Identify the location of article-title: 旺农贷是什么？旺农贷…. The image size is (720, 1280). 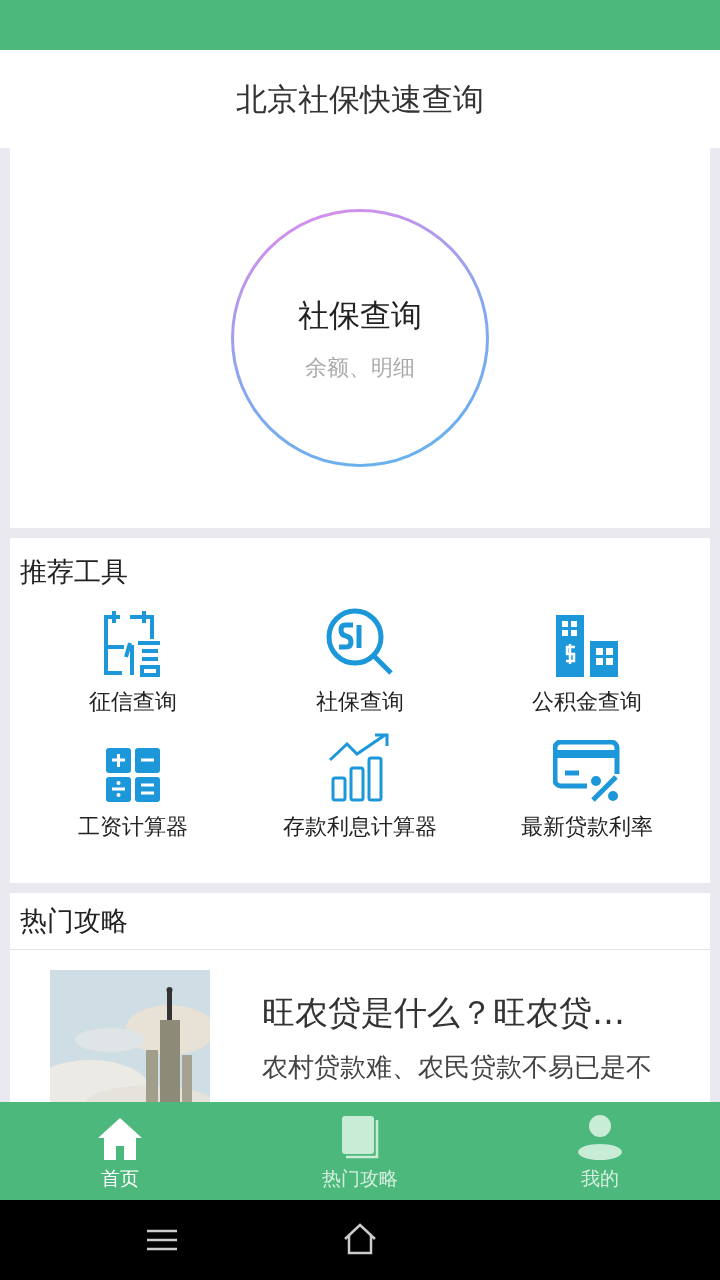
(481, 1013).